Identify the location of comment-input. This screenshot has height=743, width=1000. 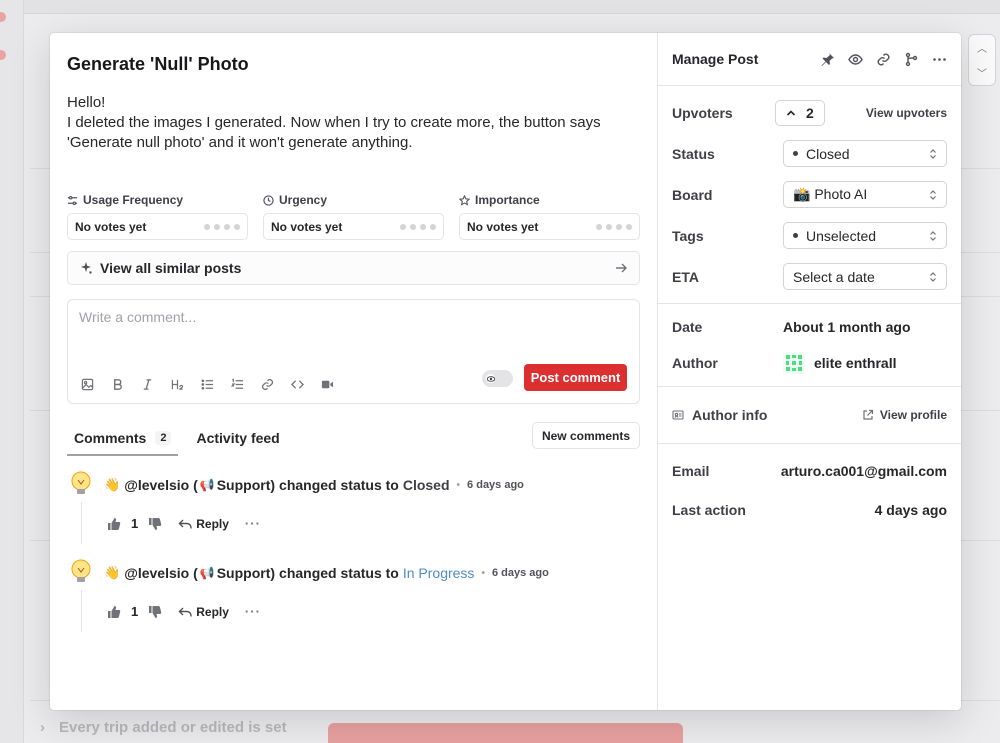
(353, 325).